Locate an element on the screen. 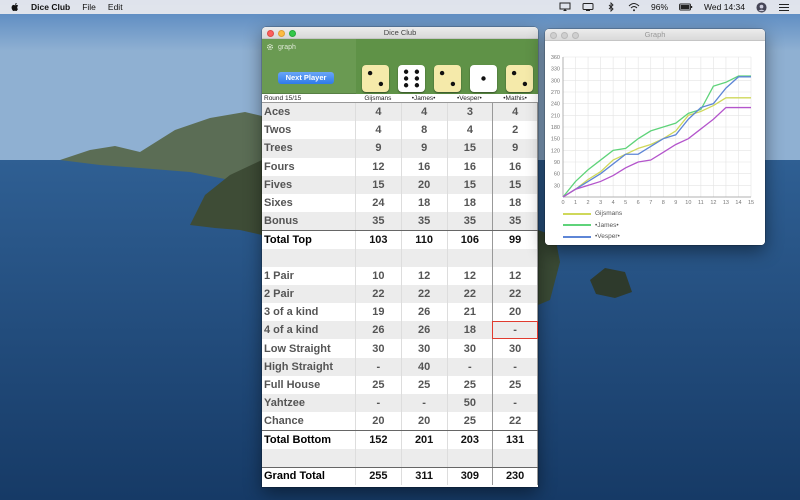 This screenshot has width=800, height=500. menu-bar: Dice Club File Edit 96% Wed 14:34 is located at coordinates (400, 7).